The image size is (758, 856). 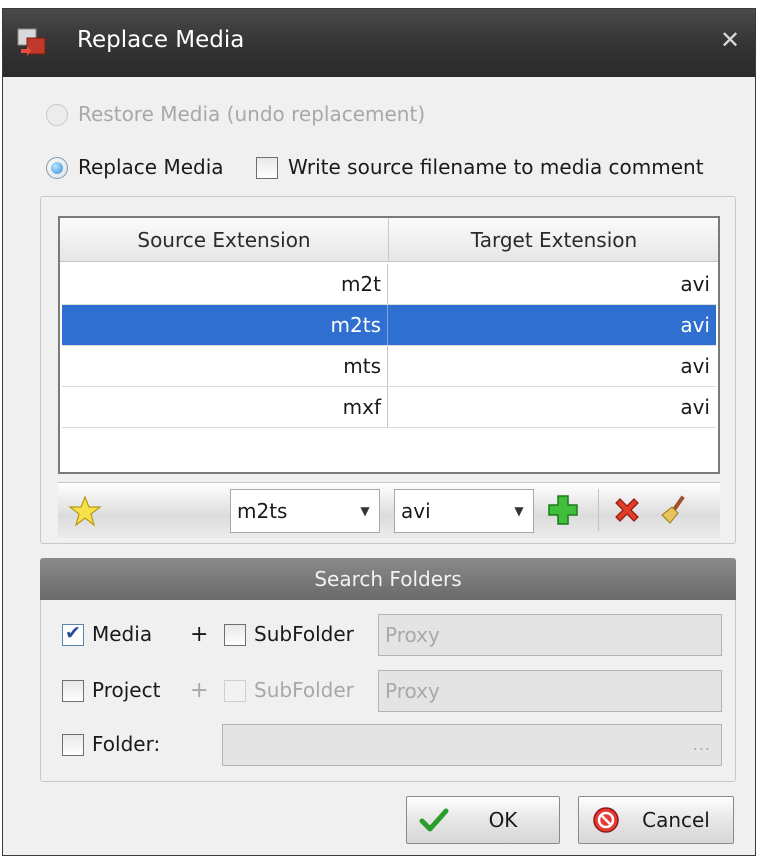 What do you see at coordinates (389, 510) in the screenshot?
I see `mapping-toolbar: m2ts ▼ avi ▼` at bounding box center [389, 510].